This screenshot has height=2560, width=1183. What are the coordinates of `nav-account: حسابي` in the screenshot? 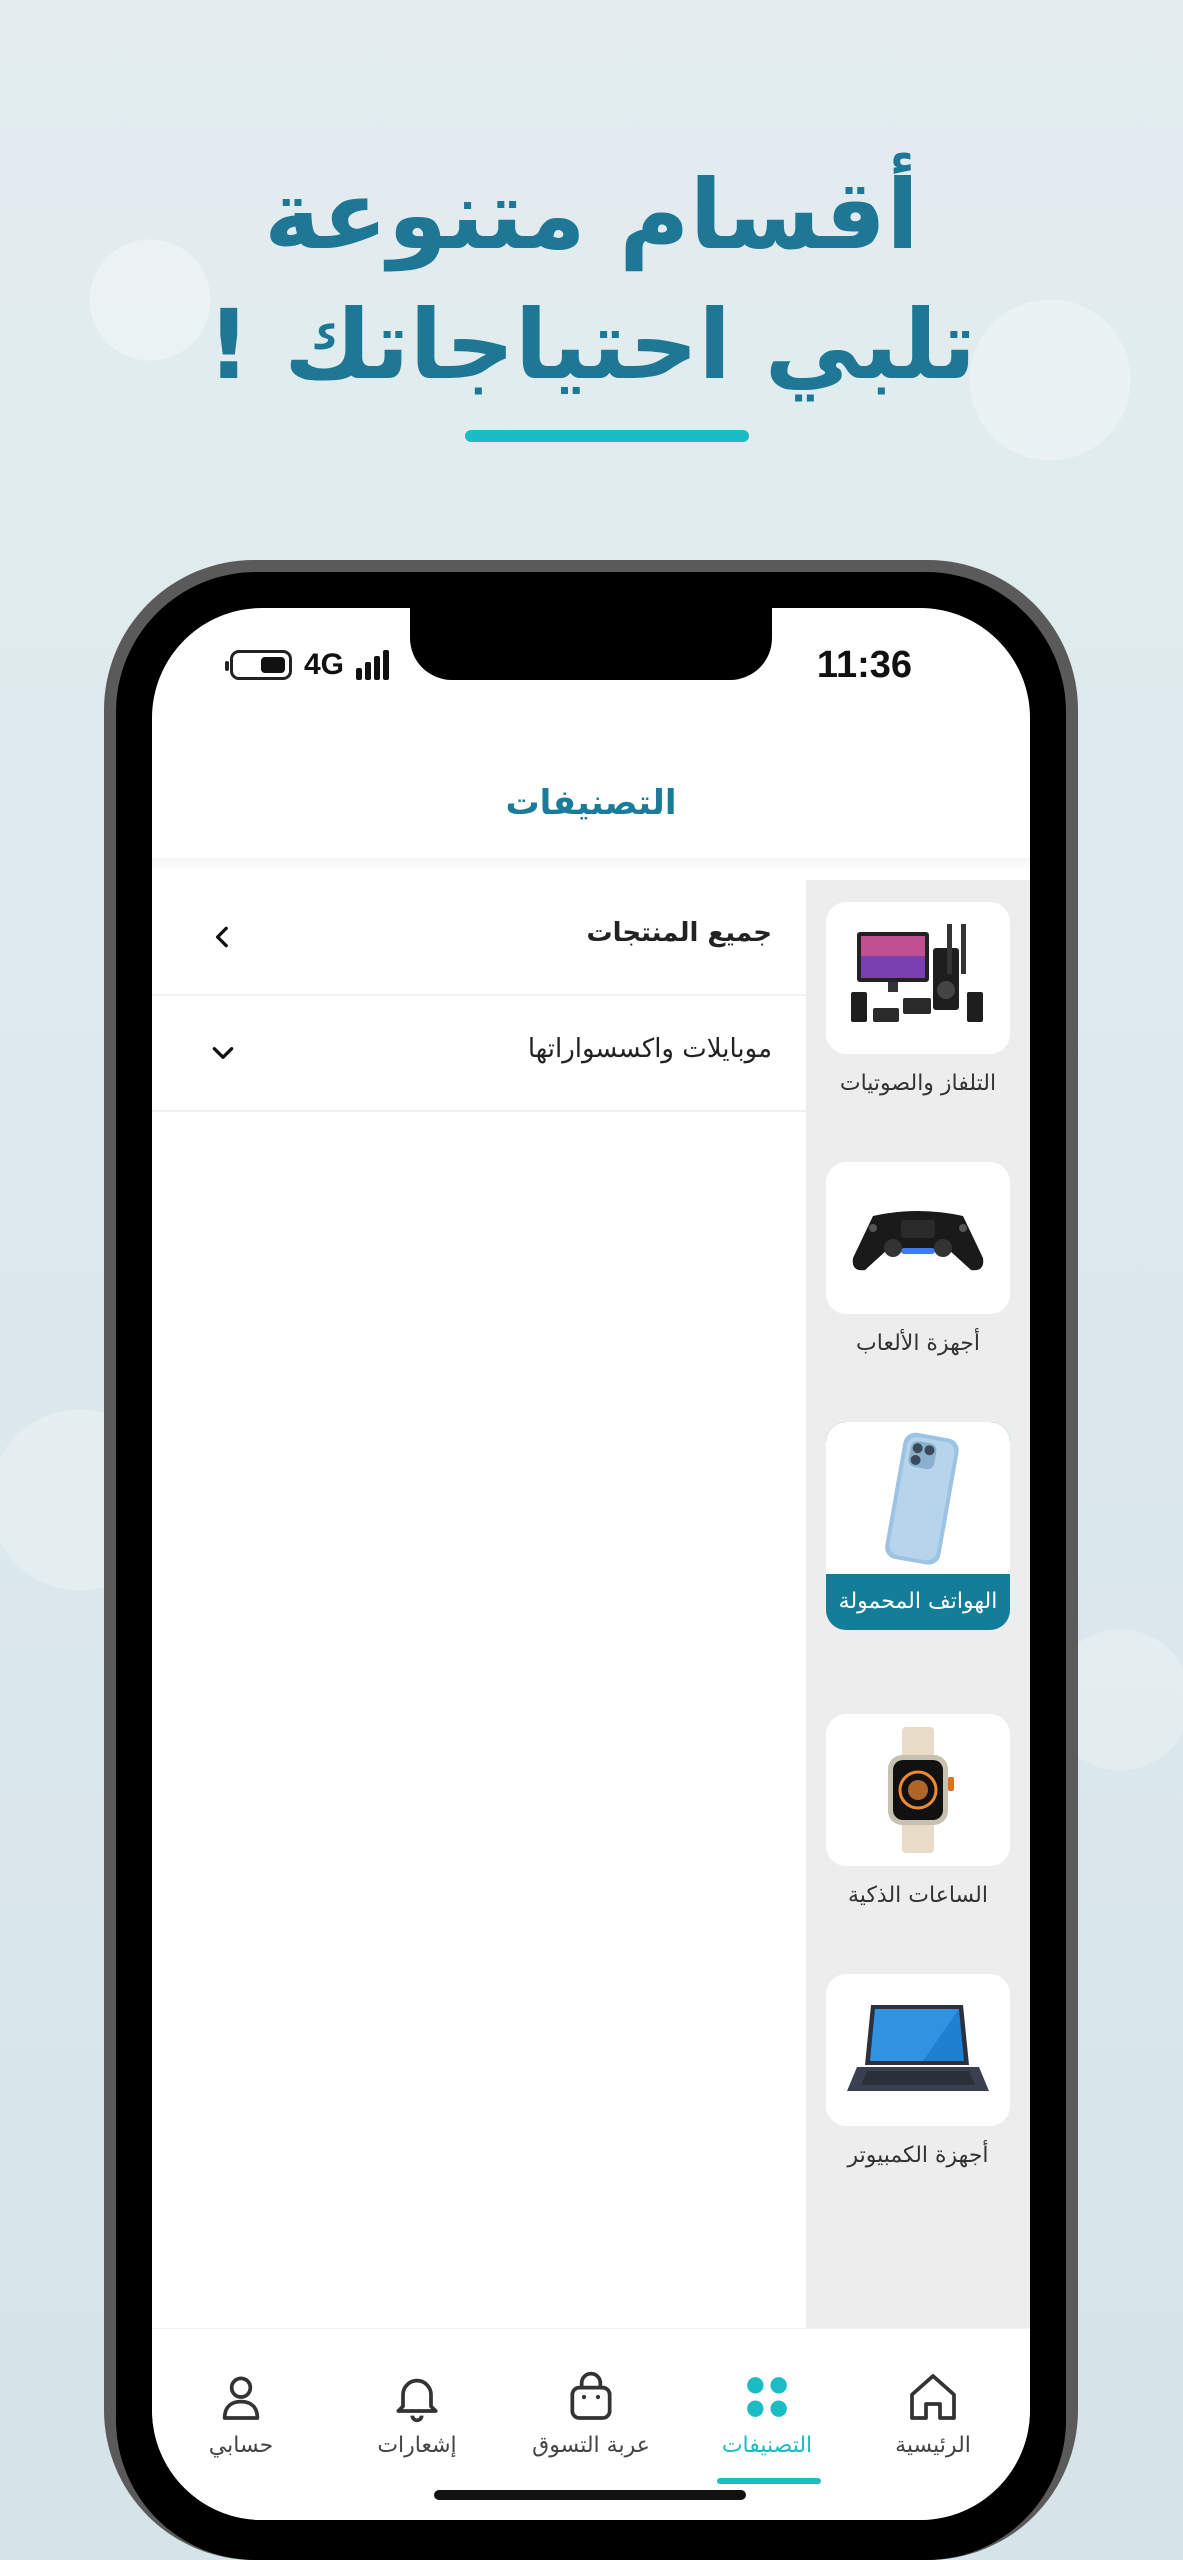 It's located at (241, 2413).